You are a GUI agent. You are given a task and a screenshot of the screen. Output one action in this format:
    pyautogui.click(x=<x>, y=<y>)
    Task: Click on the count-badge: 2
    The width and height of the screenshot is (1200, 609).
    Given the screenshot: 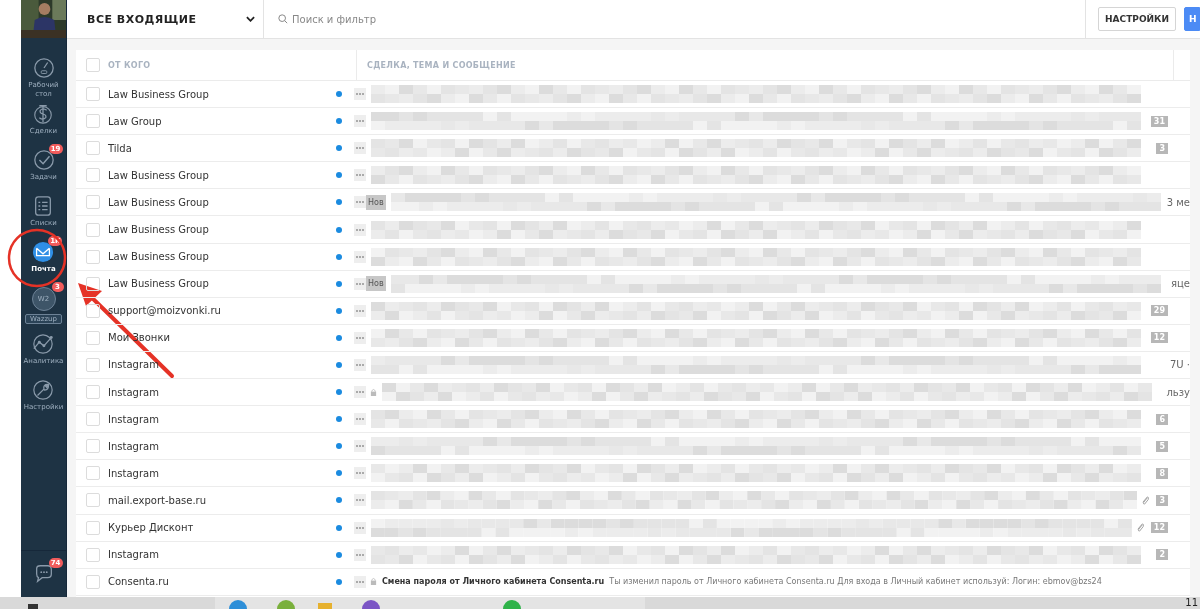 What is the action you would take?
    pyautogui.click(x=1162, y=555)
    